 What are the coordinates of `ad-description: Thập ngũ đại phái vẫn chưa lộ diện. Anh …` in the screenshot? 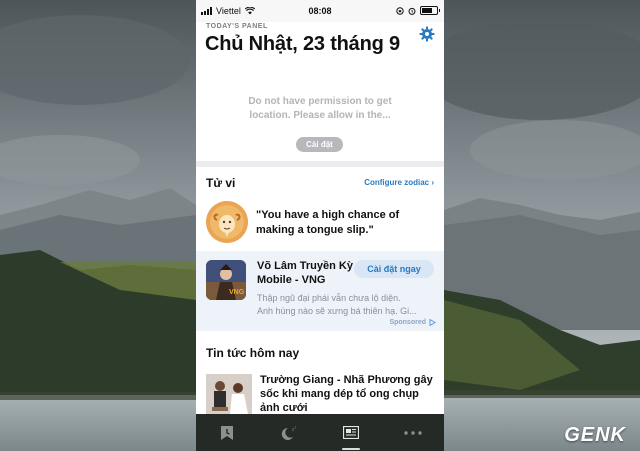 It's located at (346, 305).